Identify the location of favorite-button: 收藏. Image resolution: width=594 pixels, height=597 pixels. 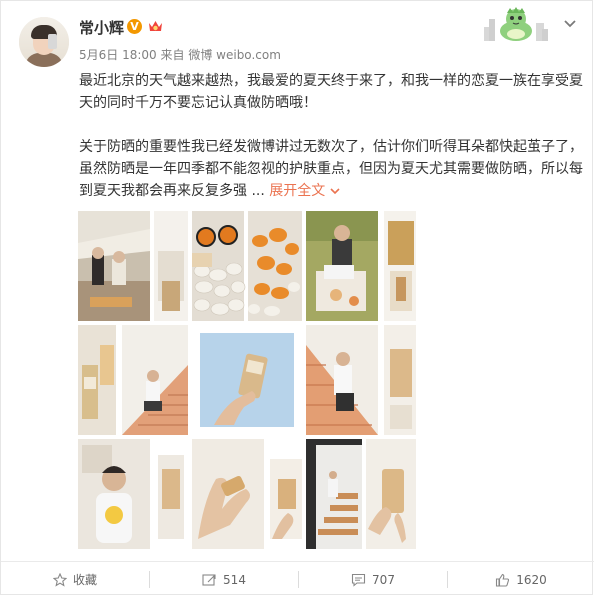
(75, 579).